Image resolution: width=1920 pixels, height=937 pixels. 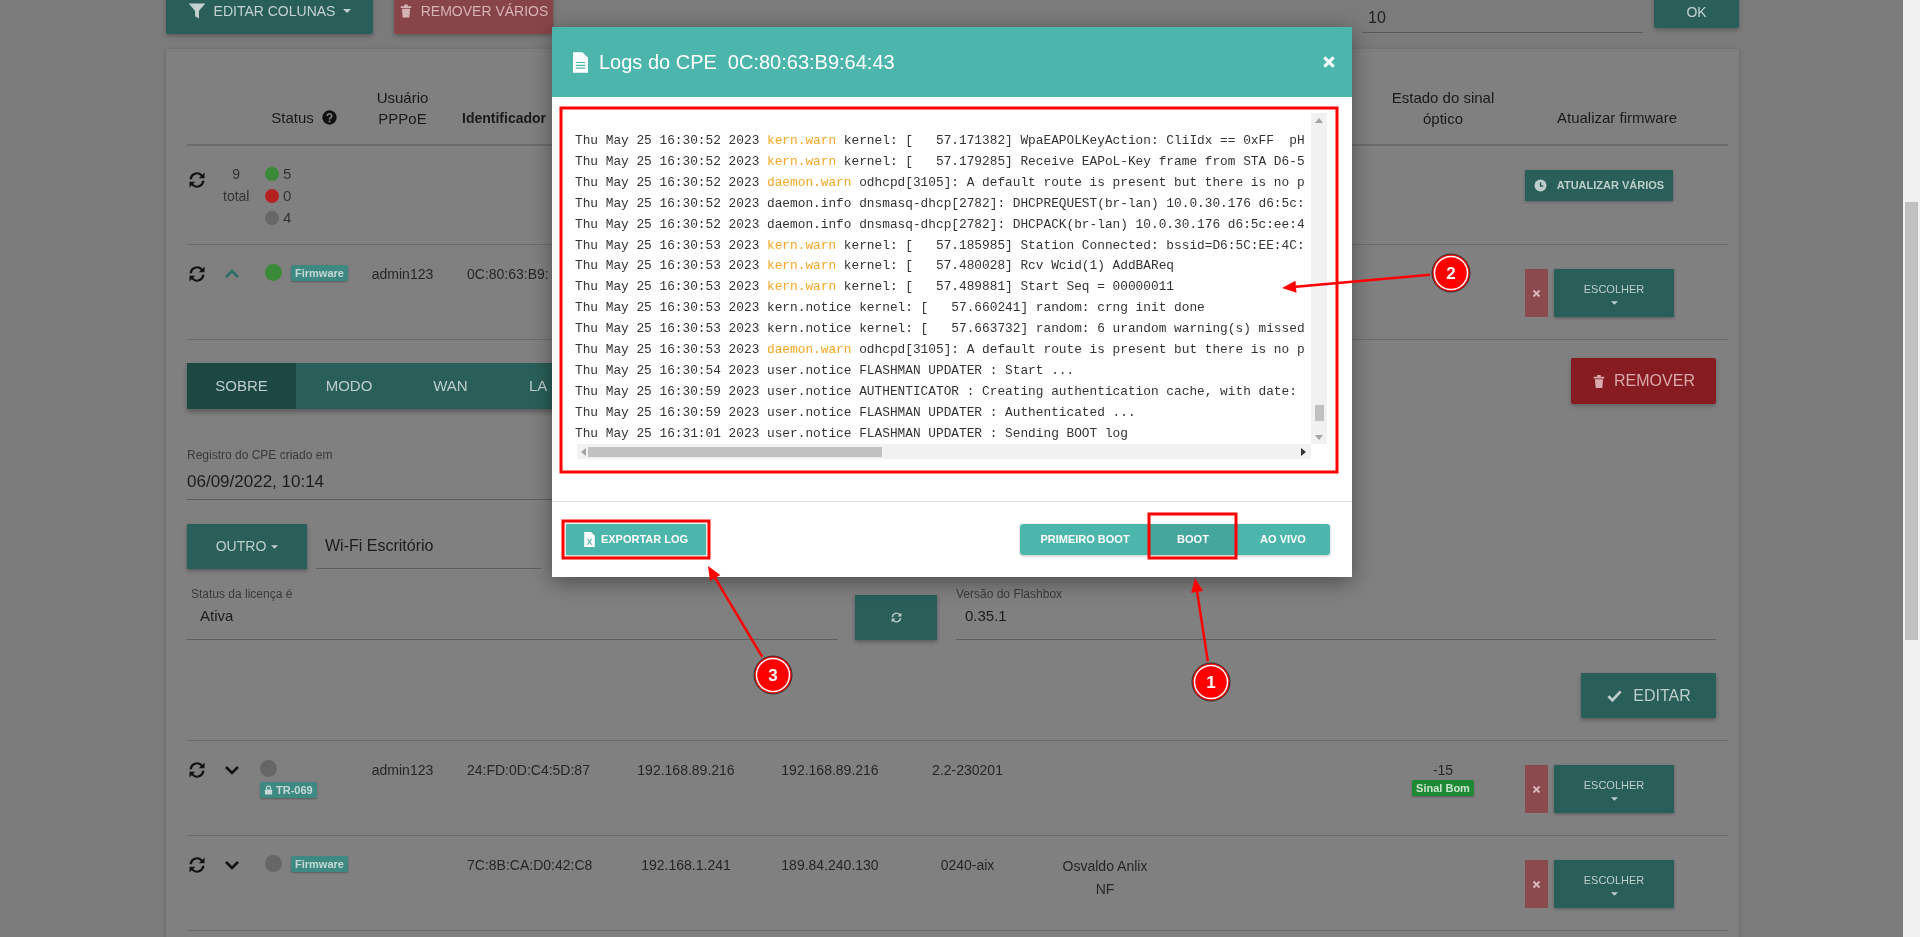 I want to click on status-count: 4, so click(x=287, y=217).